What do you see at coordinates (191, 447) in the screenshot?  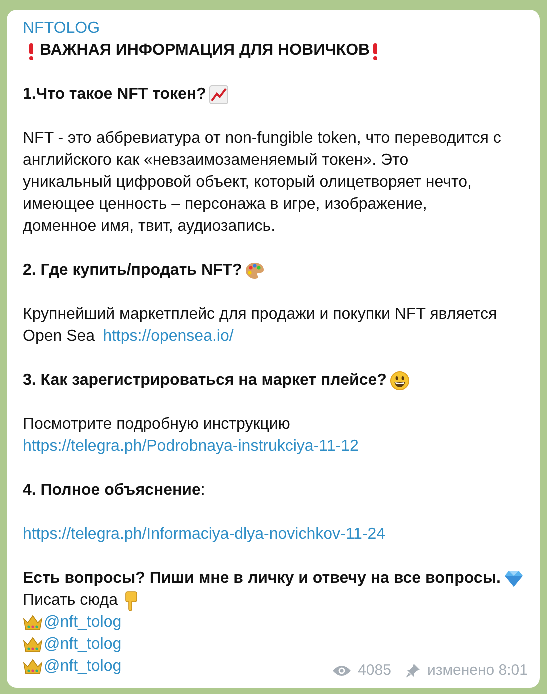 I see `link: https://telegra.ph/Podrobnaya-instrukciya-11-12` at bounding box center [191, 447].